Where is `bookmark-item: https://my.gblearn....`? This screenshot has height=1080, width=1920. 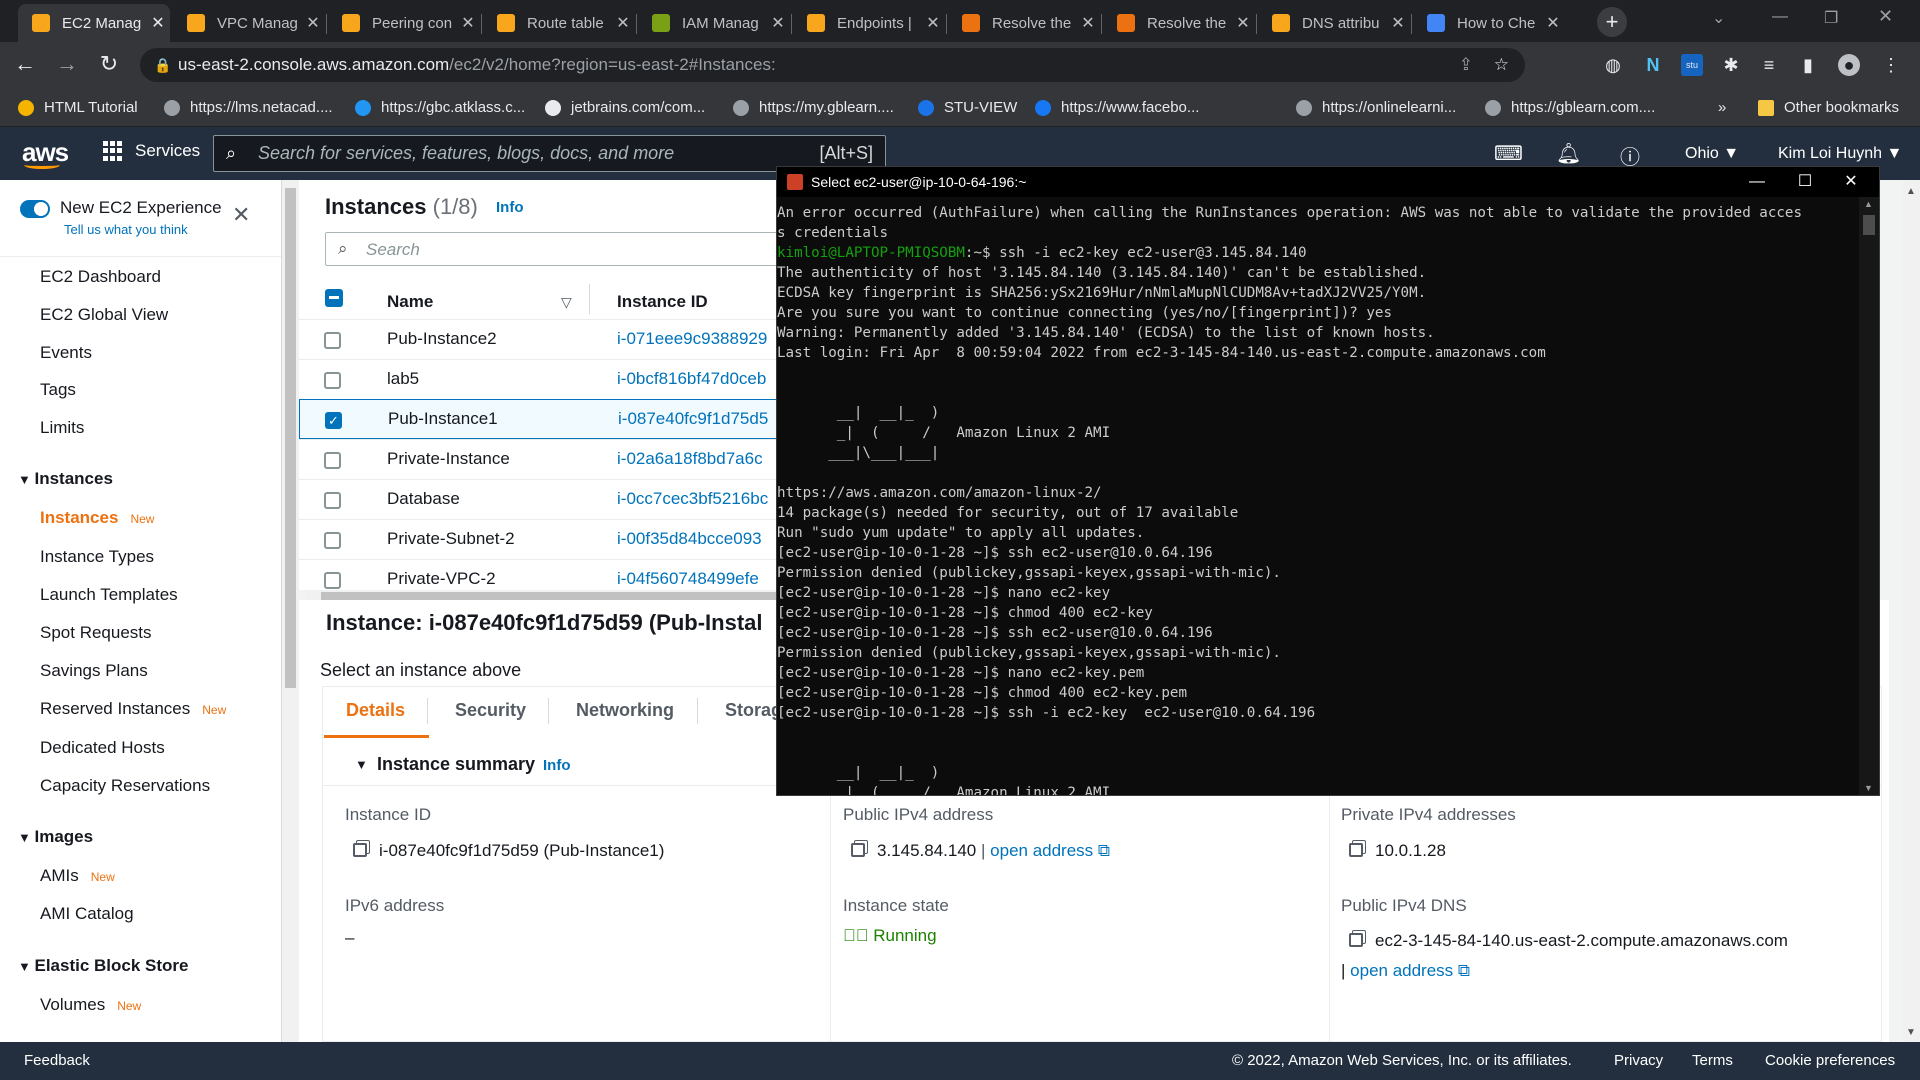 bookmark-item: https://my.gblearn.... is located at coordinates (813, 108).